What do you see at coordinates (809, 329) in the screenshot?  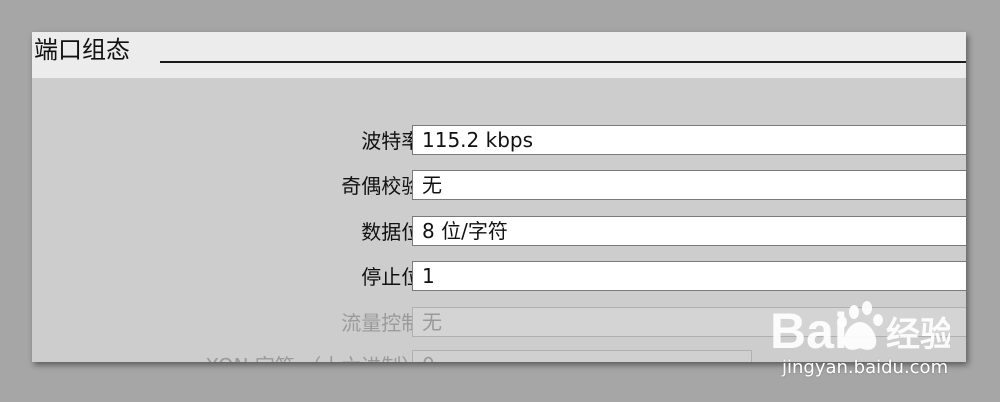 I see `watermark-brand: Bai` at bounding box center [809, 329].